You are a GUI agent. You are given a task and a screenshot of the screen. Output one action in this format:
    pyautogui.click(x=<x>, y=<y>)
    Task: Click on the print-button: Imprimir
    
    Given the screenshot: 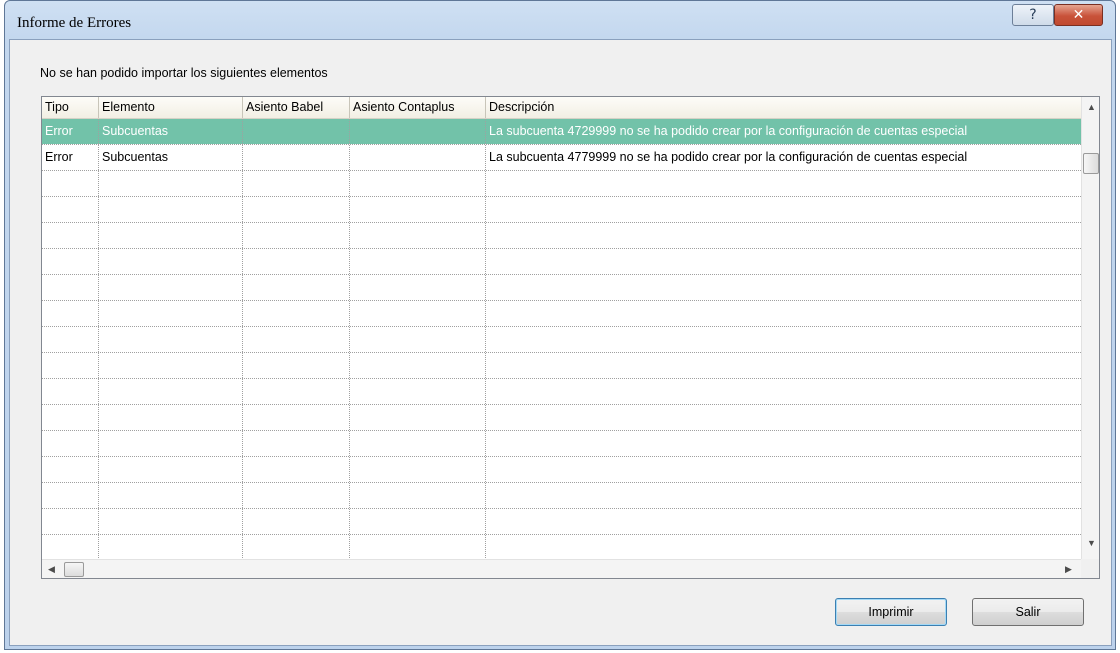 What is the action you would take?
    pyautogui.click(x=891, y=612)
    